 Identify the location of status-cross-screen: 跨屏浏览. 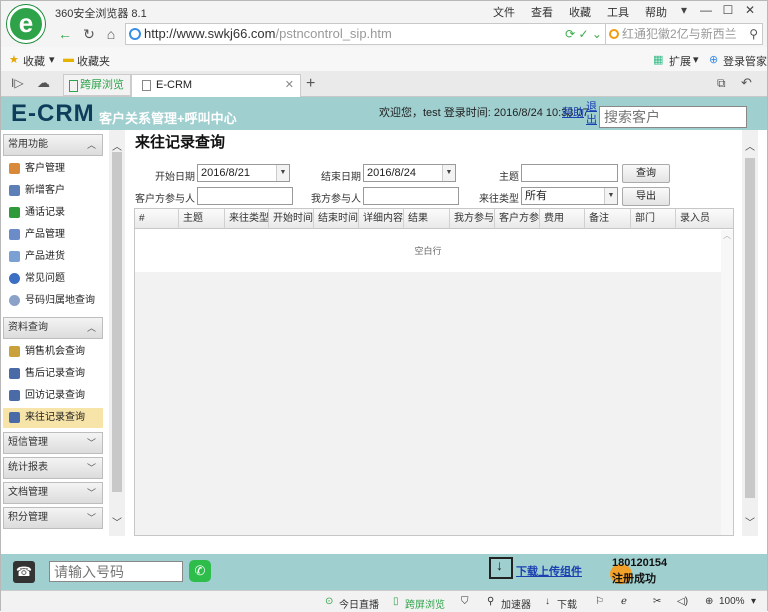
(425, 603).